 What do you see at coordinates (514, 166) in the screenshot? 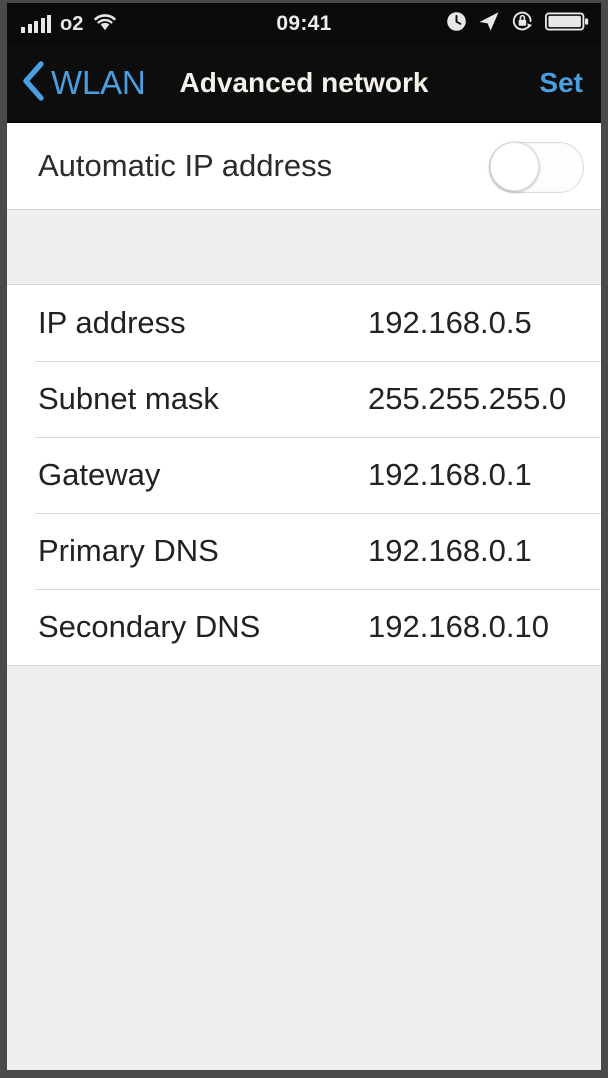
I see `toggle-knob` at bounding box center [514, 166].